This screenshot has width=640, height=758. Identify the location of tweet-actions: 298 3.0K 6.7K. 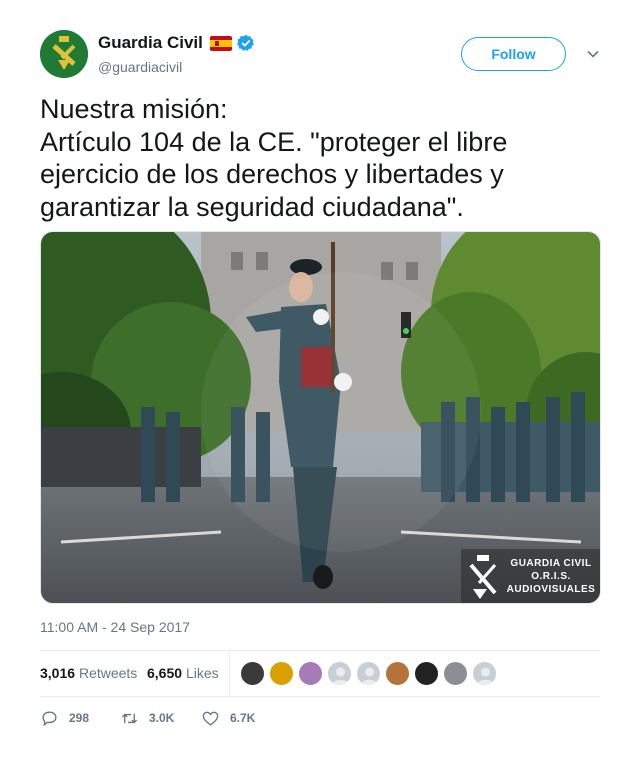
(190, 718).